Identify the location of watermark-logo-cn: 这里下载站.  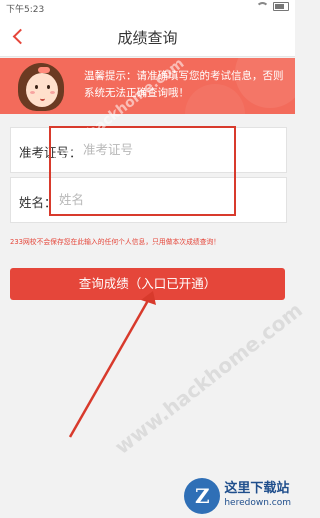
(257, 488).